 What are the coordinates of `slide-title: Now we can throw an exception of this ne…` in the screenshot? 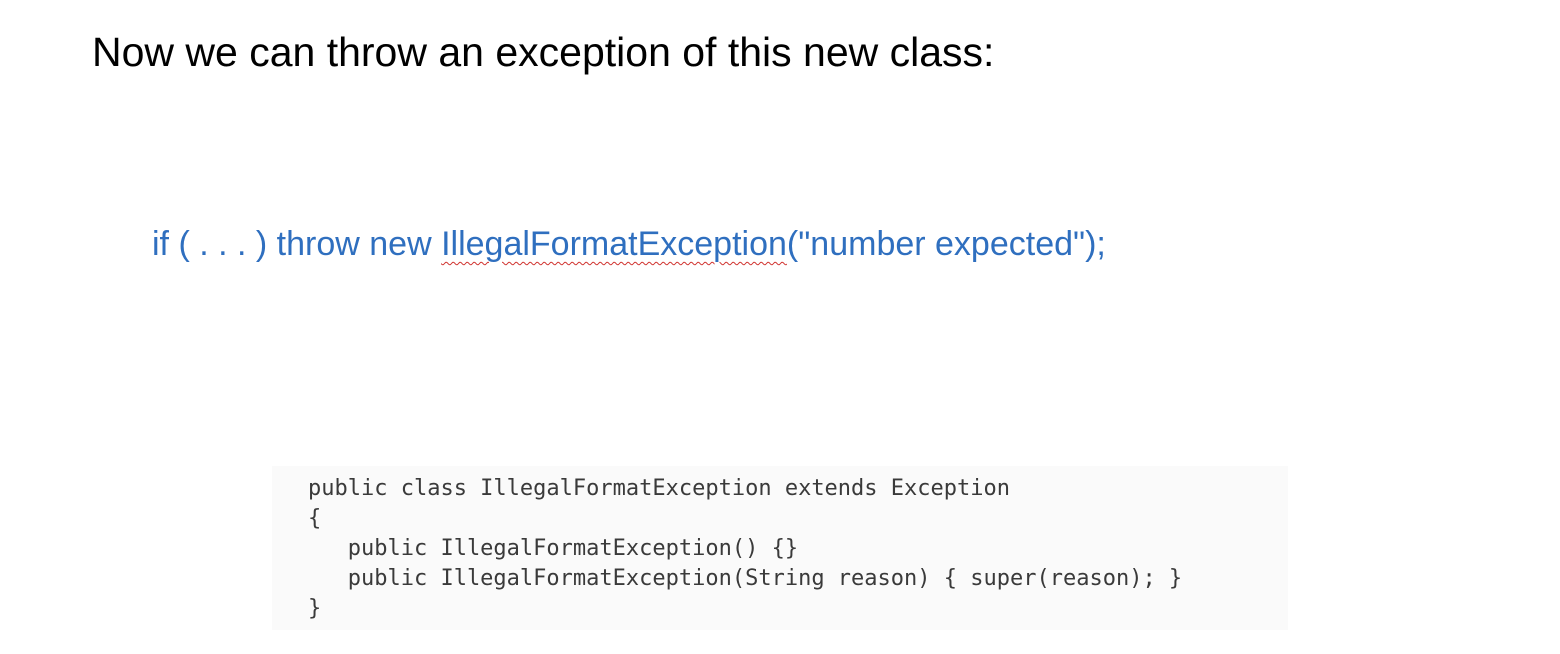 It's located at (543, 52).